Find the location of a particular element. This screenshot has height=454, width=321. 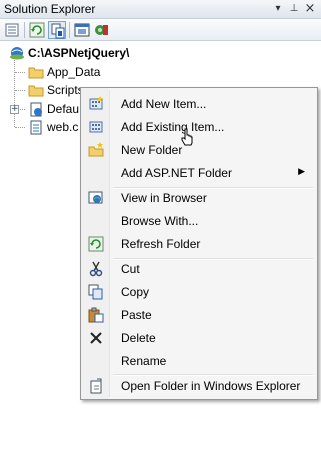

auto-hide-pin-button: ⊥ is located at coordinates (294, 8).